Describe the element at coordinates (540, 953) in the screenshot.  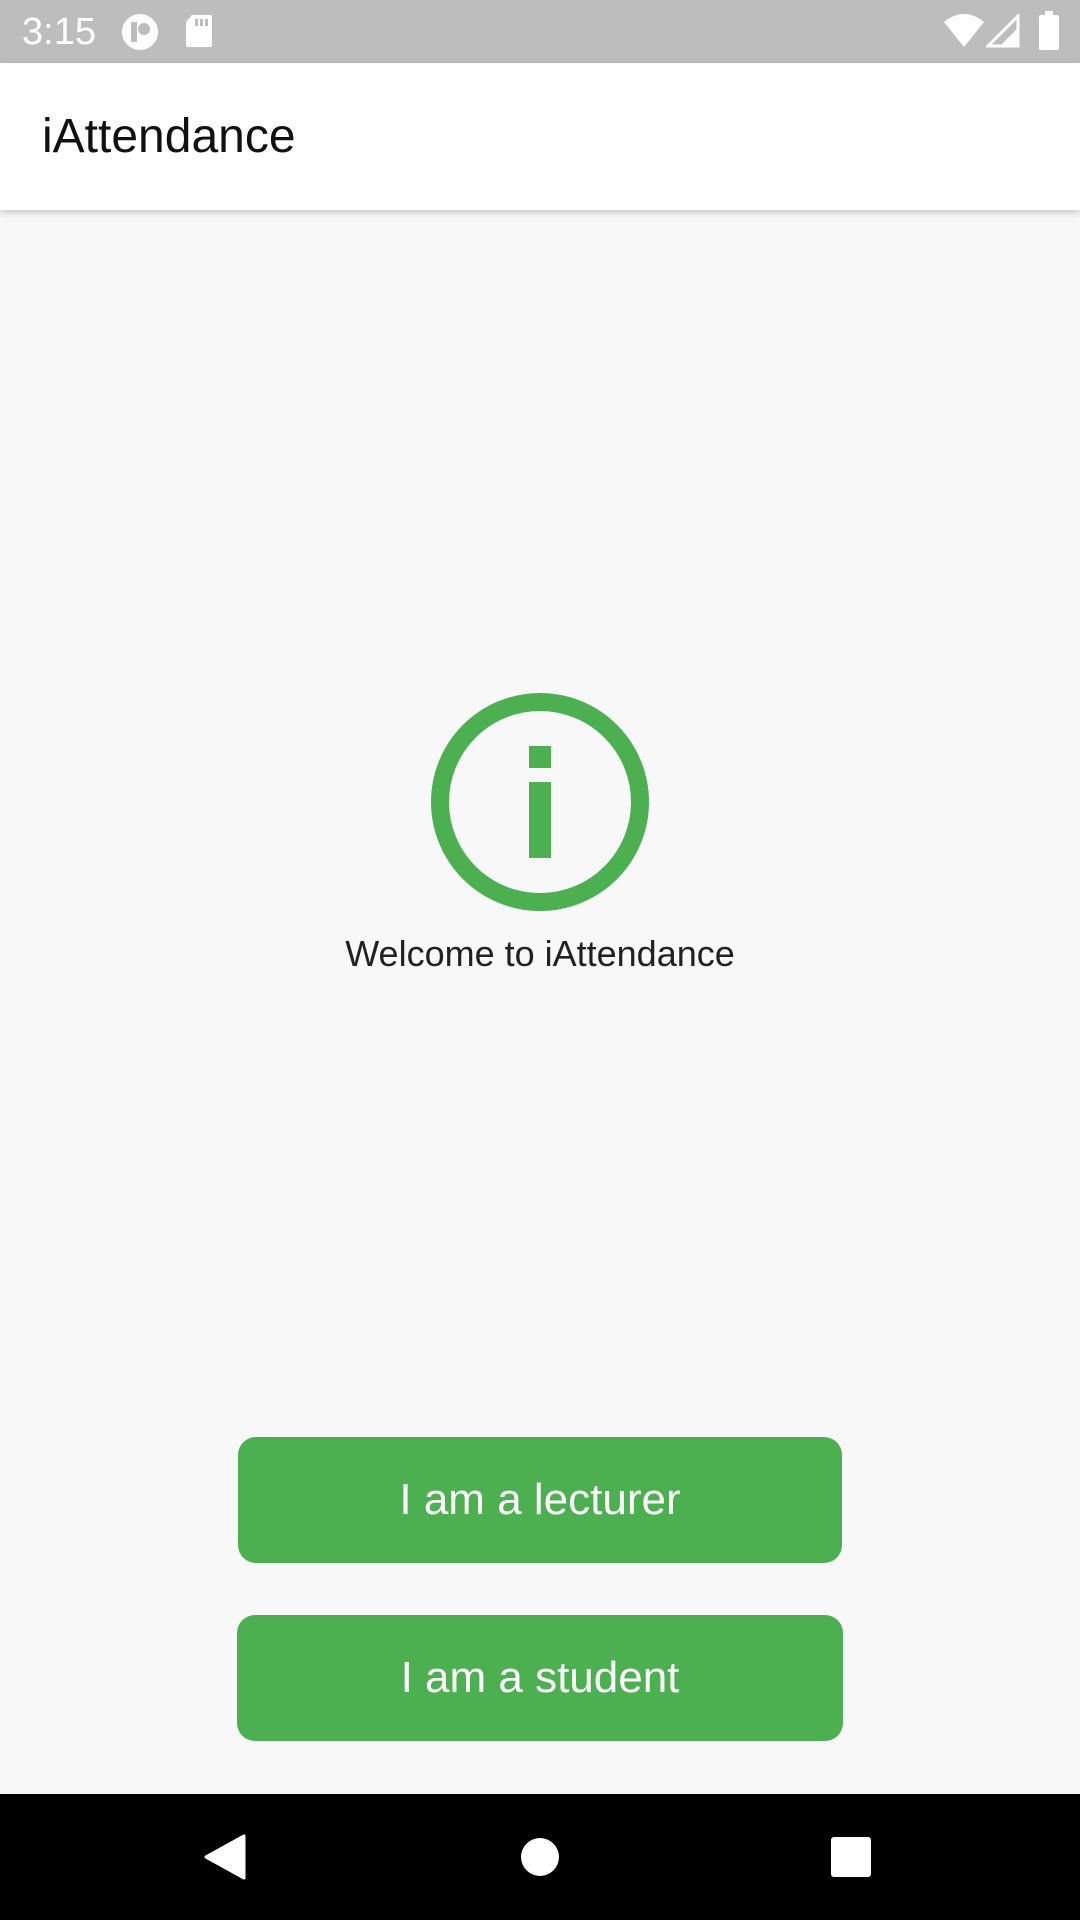
I see `welcome-text: Welcome to iAttendance` at that location.